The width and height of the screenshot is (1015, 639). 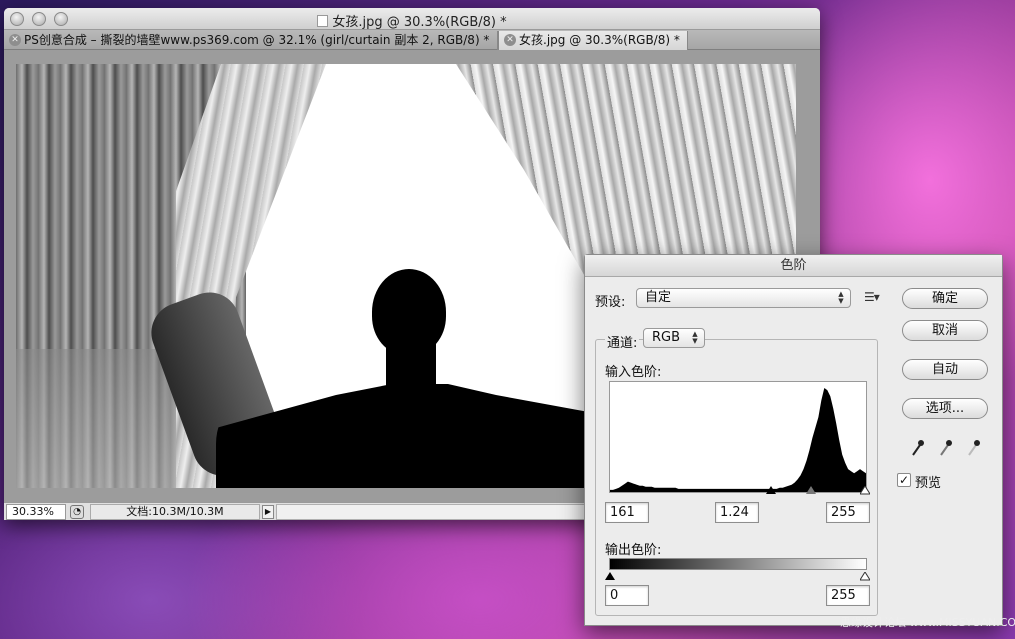 I want to click on preview-checkbox: ✓, so click(x=904, y=480).